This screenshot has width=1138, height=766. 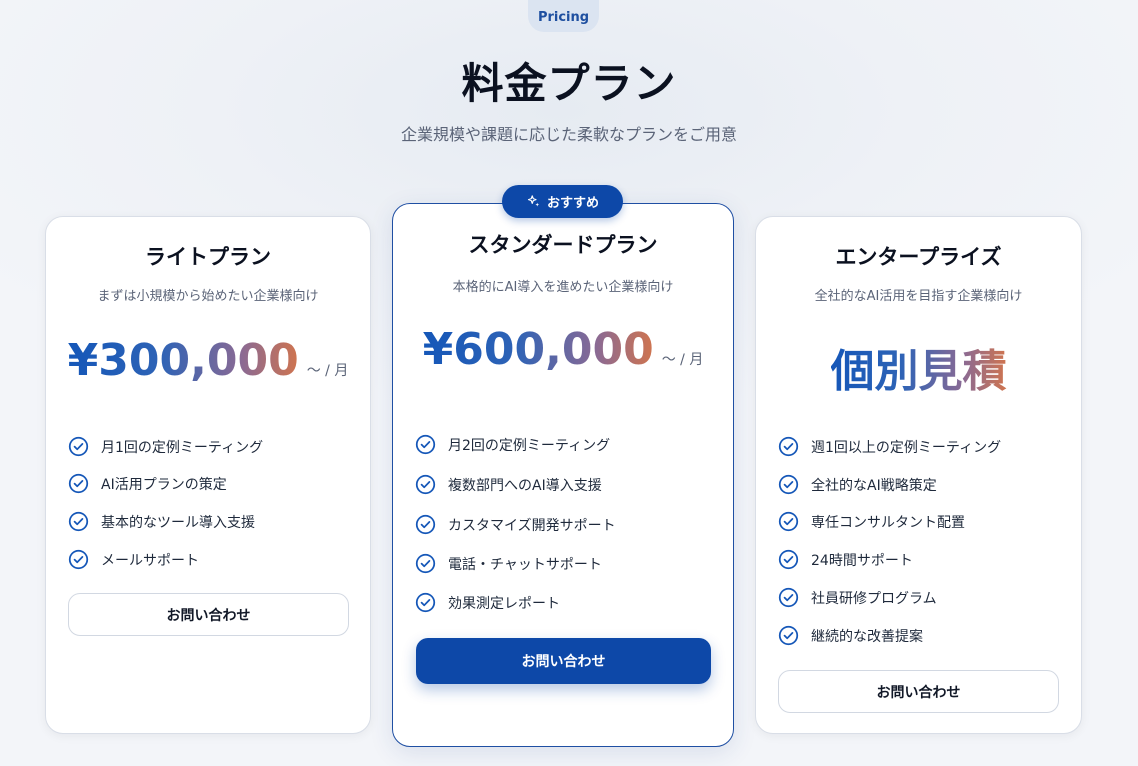 What do you see at coordinates (165, 446) in the screenshot?
I see `feature-item: 月1回の定例ミーティング` at bounding box center [165, 446].